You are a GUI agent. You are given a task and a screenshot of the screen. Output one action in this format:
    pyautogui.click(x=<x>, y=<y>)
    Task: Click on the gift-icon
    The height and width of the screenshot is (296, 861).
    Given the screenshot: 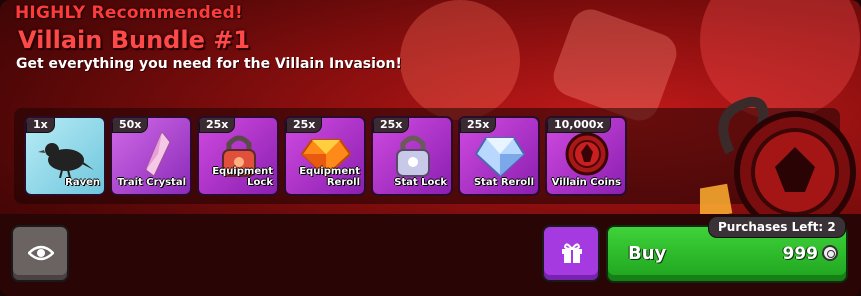 What is the action you would take?
    pyautogui.click(x=572, y=253)
    